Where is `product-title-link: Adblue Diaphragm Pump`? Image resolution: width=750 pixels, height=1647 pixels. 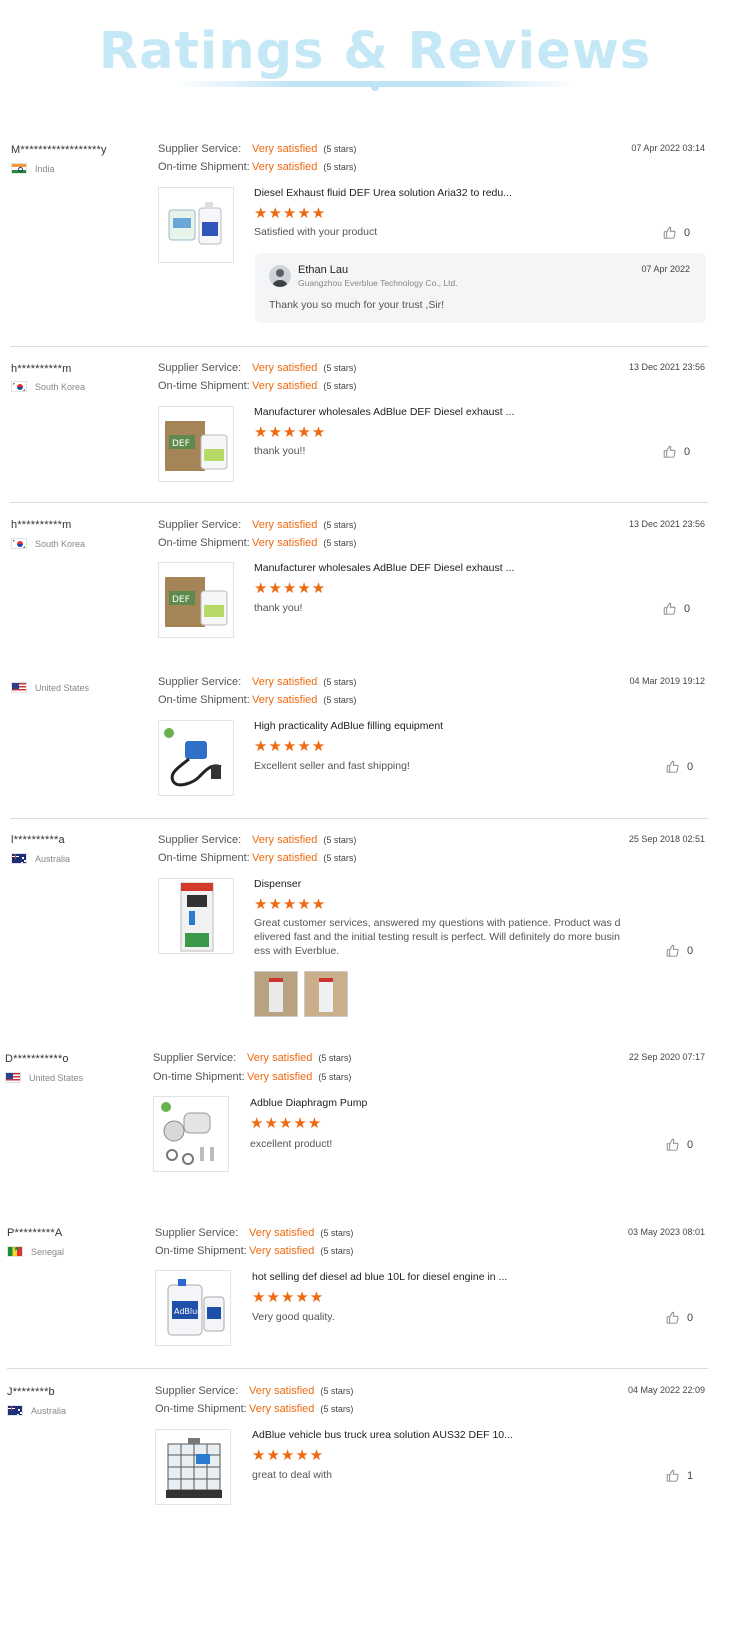 product-title-link: Adblue Diaphragm Pump is located at coordinates (308, 1103).